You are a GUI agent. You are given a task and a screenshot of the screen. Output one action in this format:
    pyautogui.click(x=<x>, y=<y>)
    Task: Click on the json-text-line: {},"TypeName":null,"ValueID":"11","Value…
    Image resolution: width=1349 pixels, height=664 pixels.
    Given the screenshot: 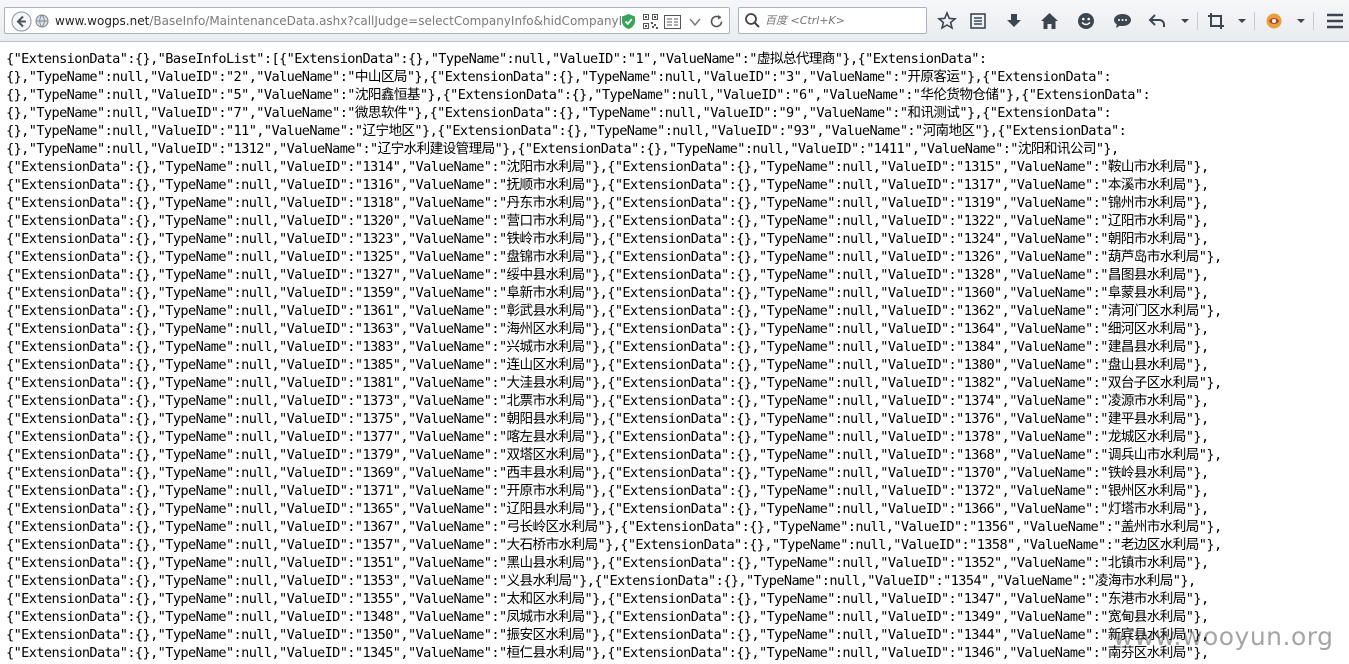 What is the action you would take?
    pyautogui.click(x=566, y=131)
    